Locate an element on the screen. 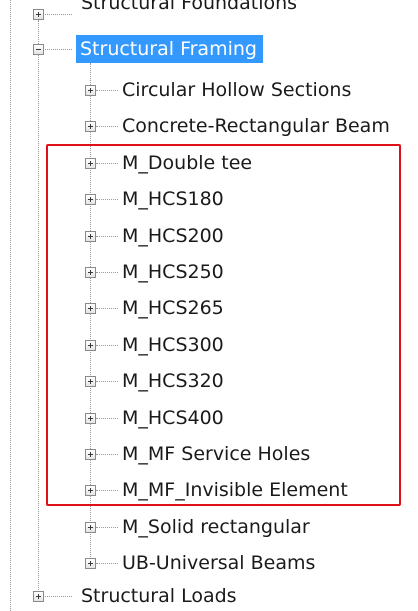  tree-node-family: M_Solid rectangular is located at coordinates (209, 527).